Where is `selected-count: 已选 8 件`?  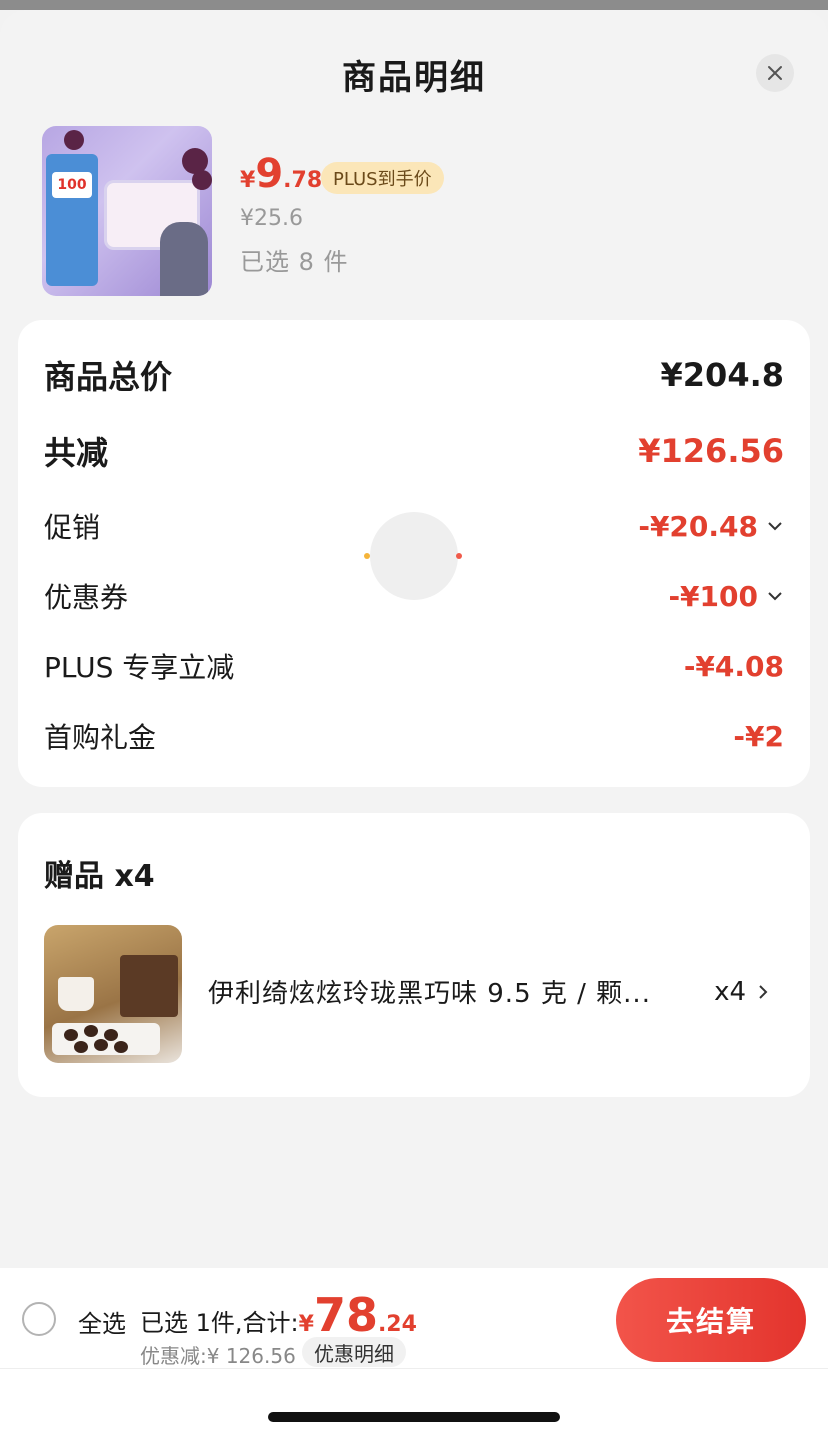 selected-count: 已选 8 件 is located at coordinates (294, 262).